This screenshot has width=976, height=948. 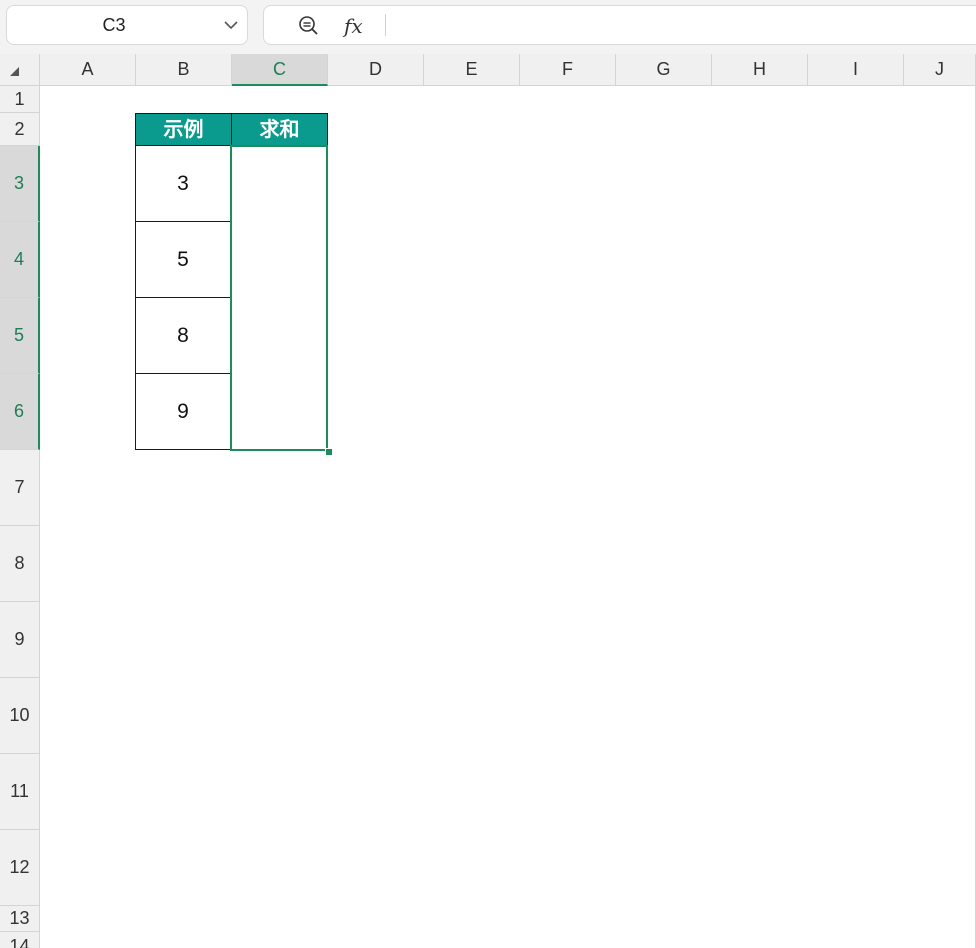 What do you see at coordinates (385, 25) in the screenshot?
I see `formula-divider` at bounding box center [385, 25].